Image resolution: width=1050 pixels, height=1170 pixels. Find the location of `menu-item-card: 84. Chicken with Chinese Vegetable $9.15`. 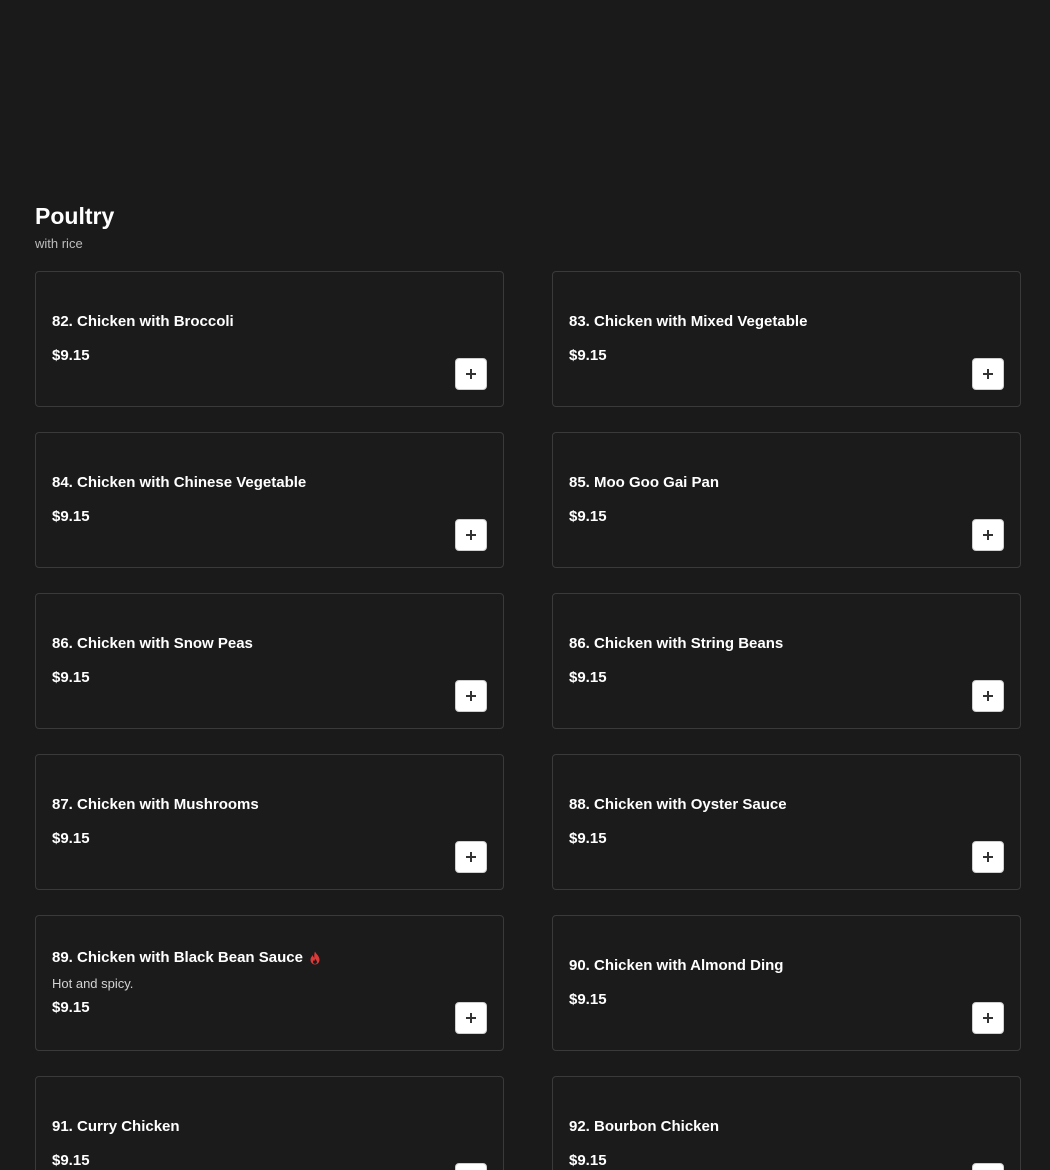

menu-item-card: 84. Chicken with Chinese Vegetable $9.15 is located at coordinates (269, 500).